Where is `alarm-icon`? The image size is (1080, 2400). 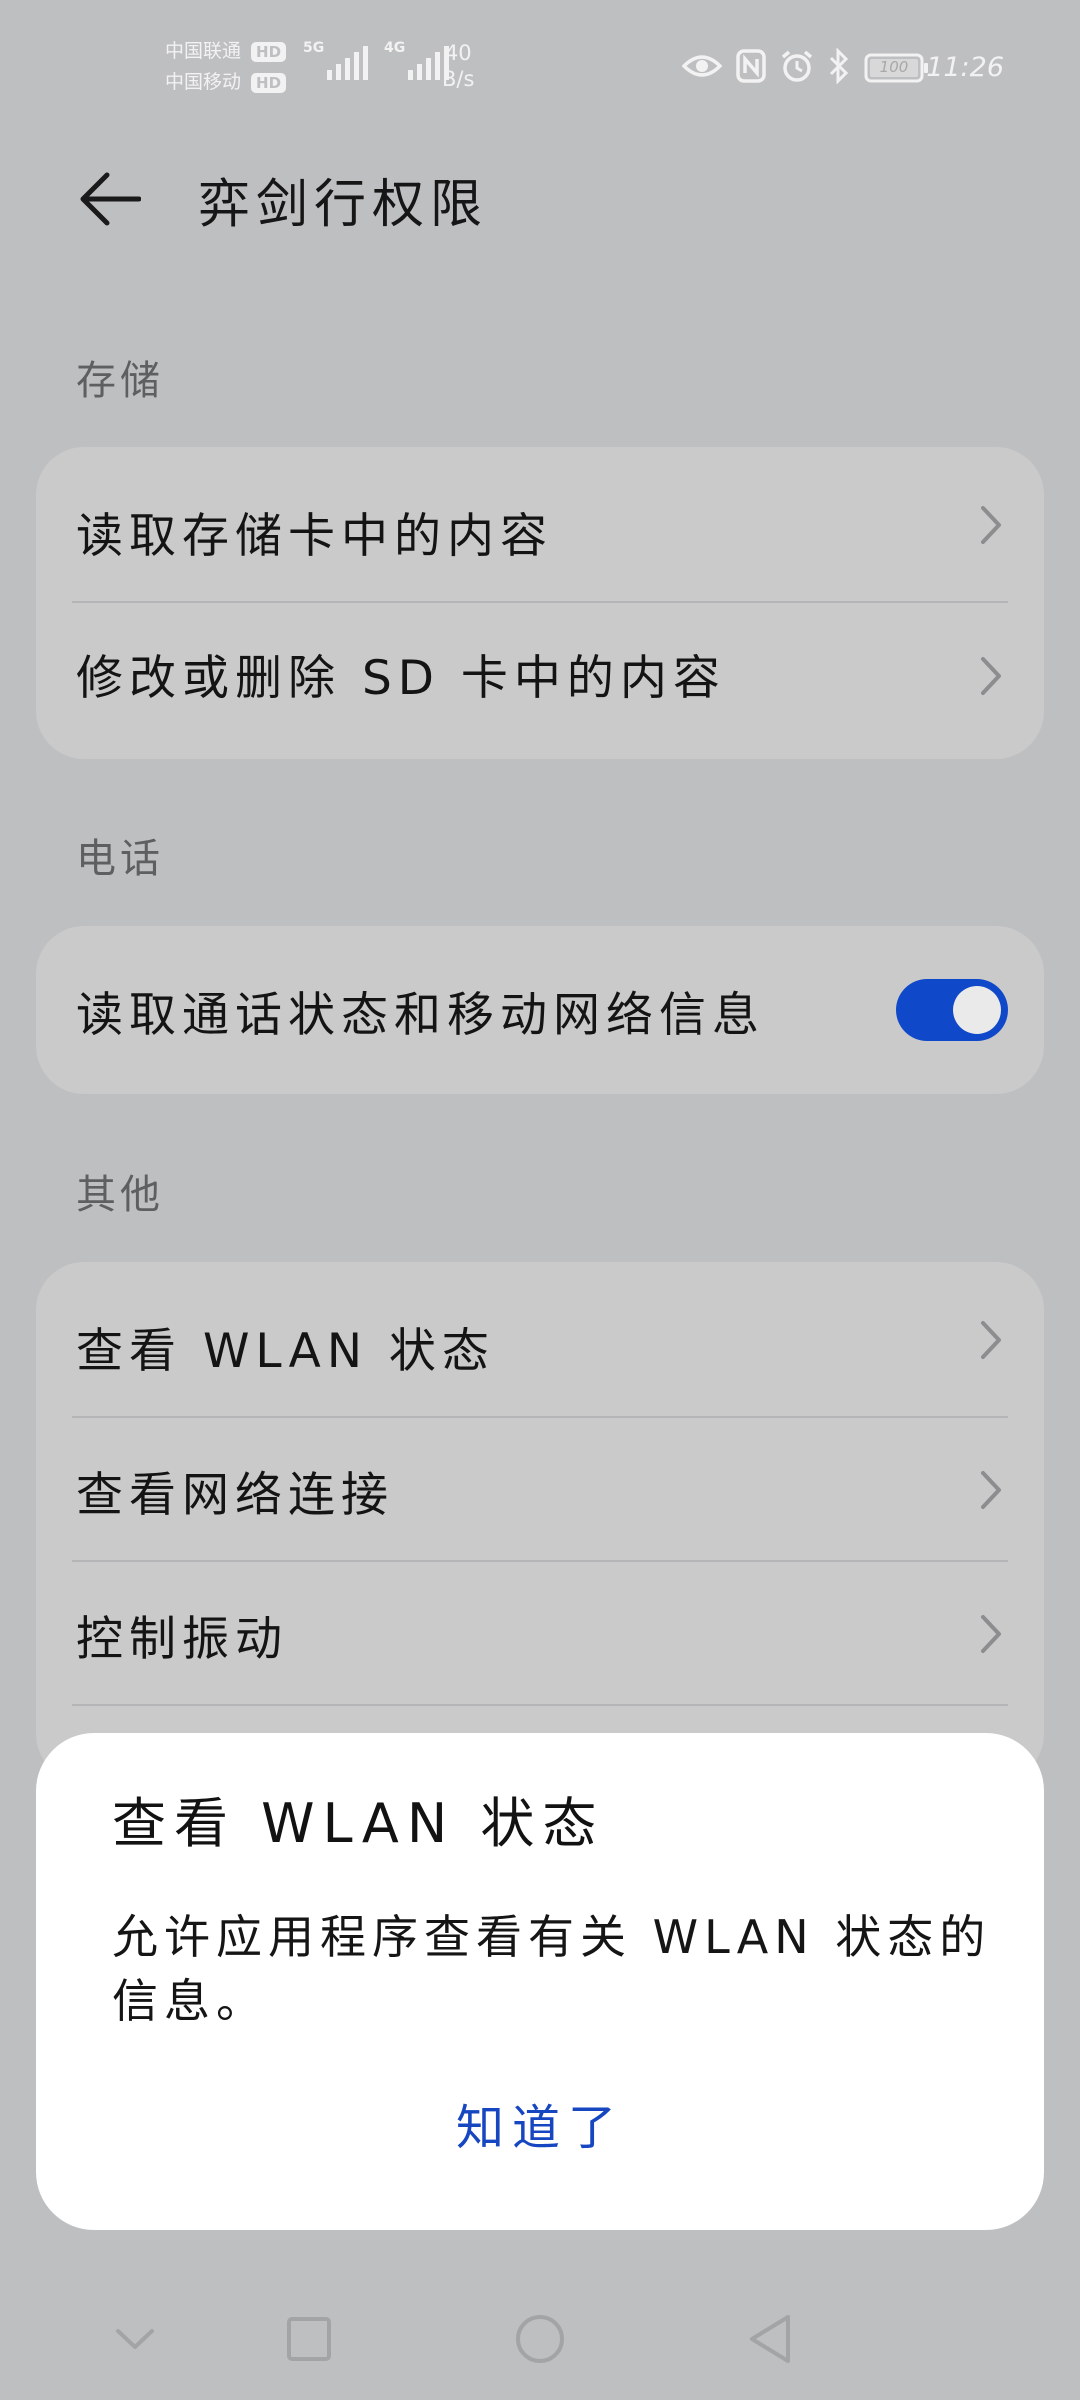 alarm-icon is located at coordinates (797, 68).